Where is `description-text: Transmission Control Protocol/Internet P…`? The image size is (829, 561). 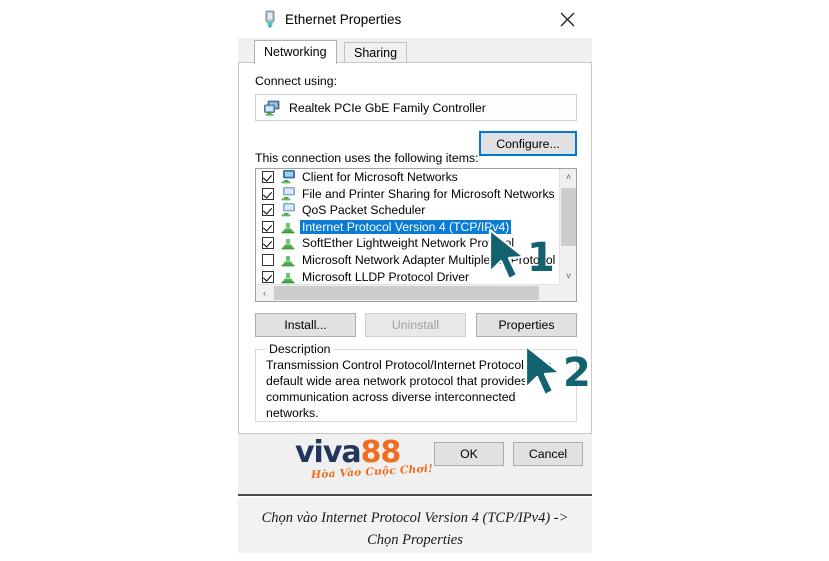
description-text: Transmission Control Protocol/Internet P… is located at coordinates (409, 389).